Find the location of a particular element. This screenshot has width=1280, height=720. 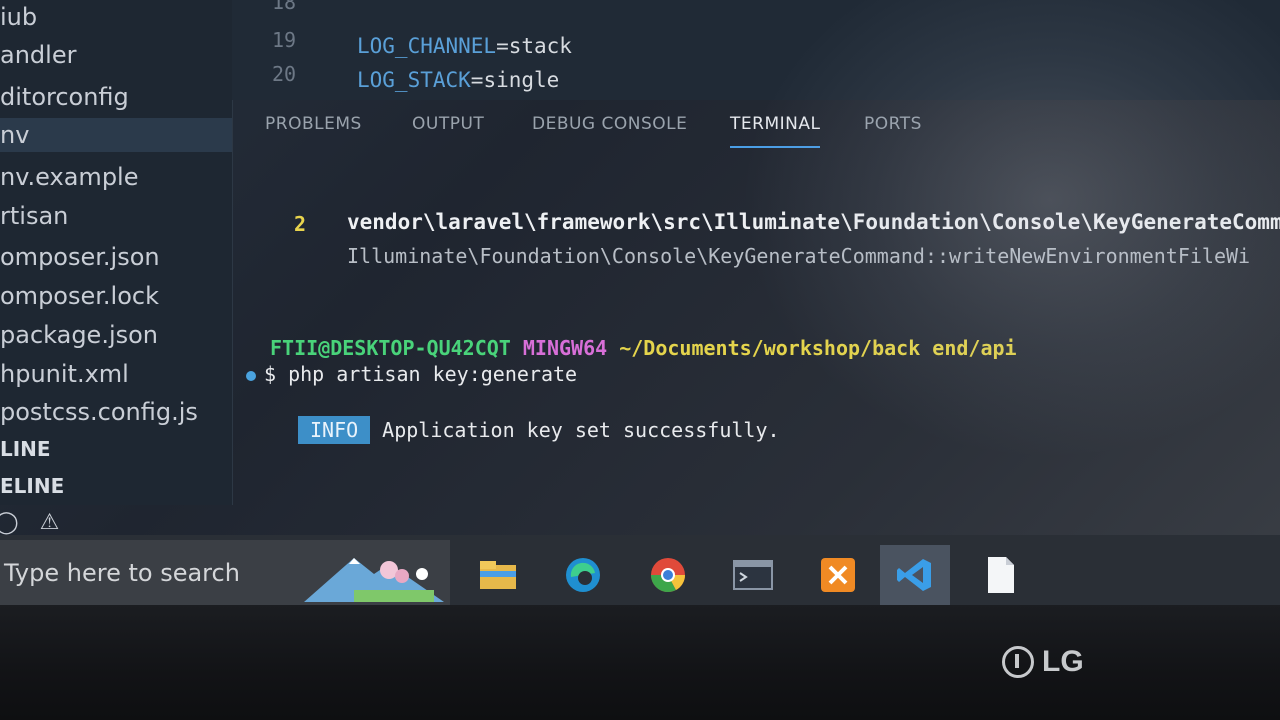

explorer-item: package.json is located at coordinates (116, 335).